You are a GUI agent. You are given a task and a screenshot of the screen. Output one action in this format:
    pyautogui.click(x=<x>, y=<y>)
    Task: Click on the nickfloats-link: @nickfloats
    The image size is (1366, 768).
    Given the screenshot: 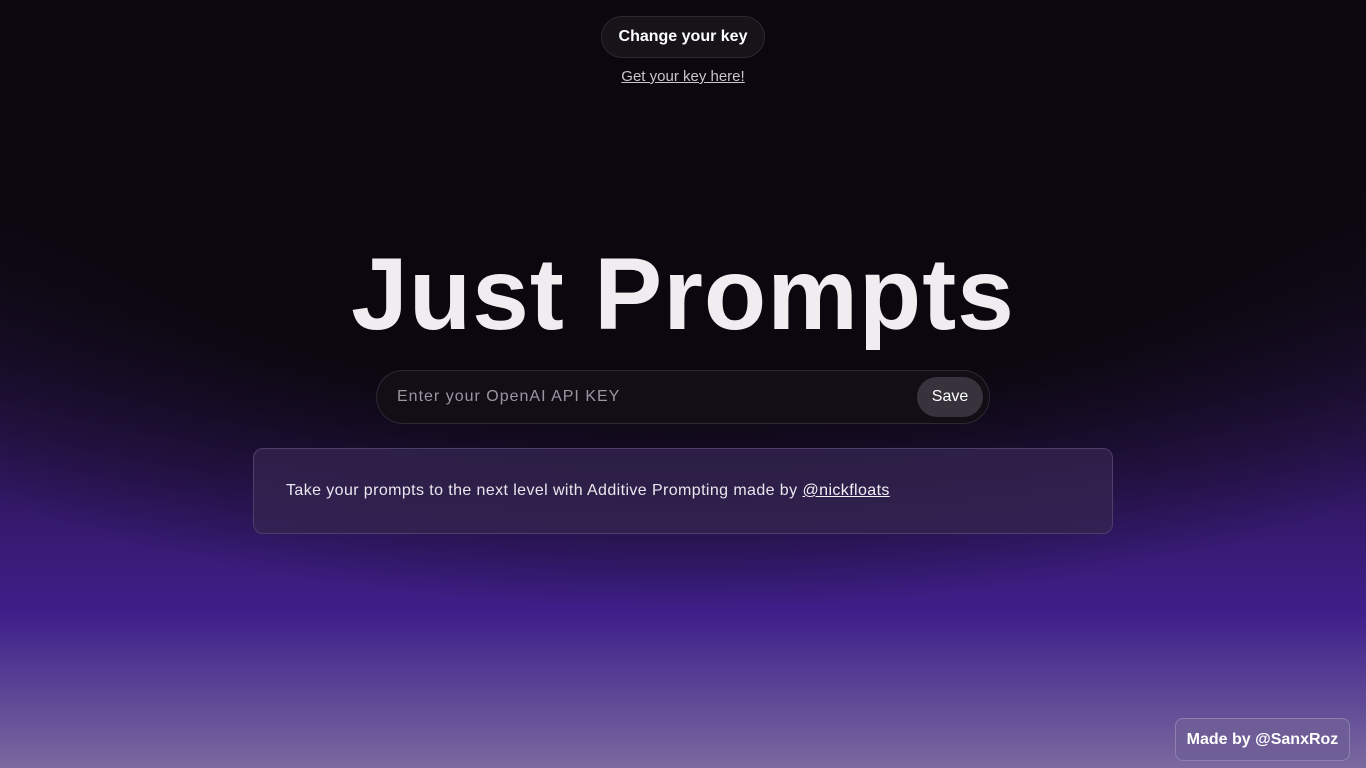 What is the action you would take?
    pyautogui.click(x=846, y=491)
    